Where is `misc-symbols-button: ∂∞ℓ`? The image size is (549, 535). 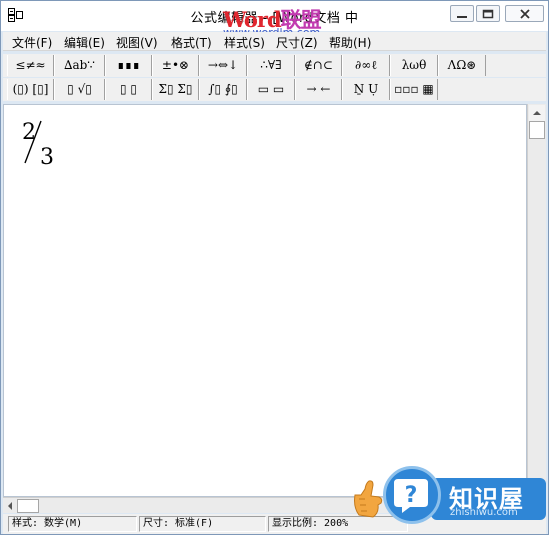
misc-symbols-button: ∂∞ℓ is located at coordinates (366, 65).